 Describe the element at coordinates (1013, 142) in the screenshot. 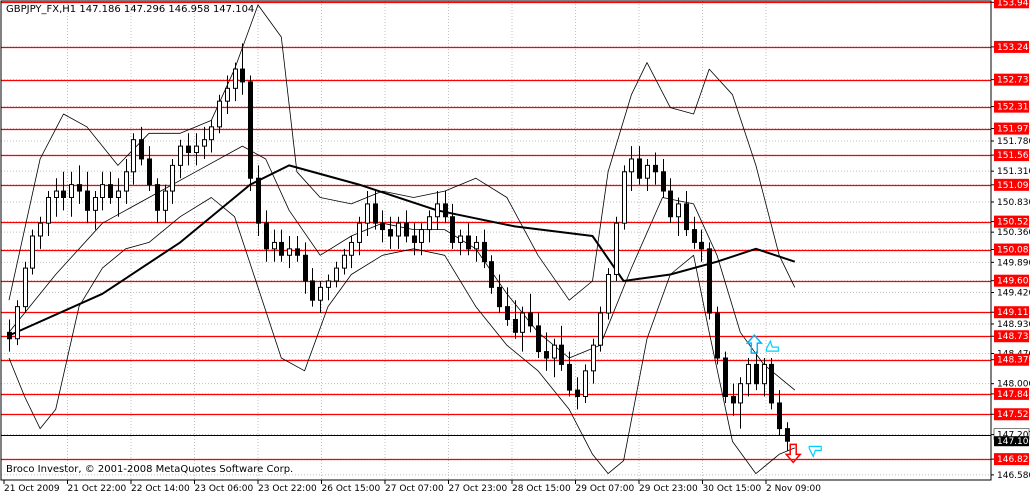

I see `y-tick-label: 151.780` at that location.